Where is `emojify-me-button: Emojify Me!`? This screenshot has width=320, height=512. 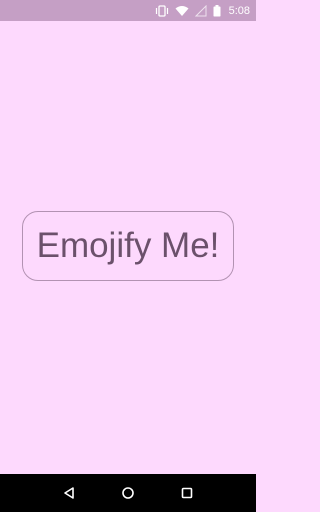
emojify-me-button: Emojify Me! is located at coordinates (128, 246).